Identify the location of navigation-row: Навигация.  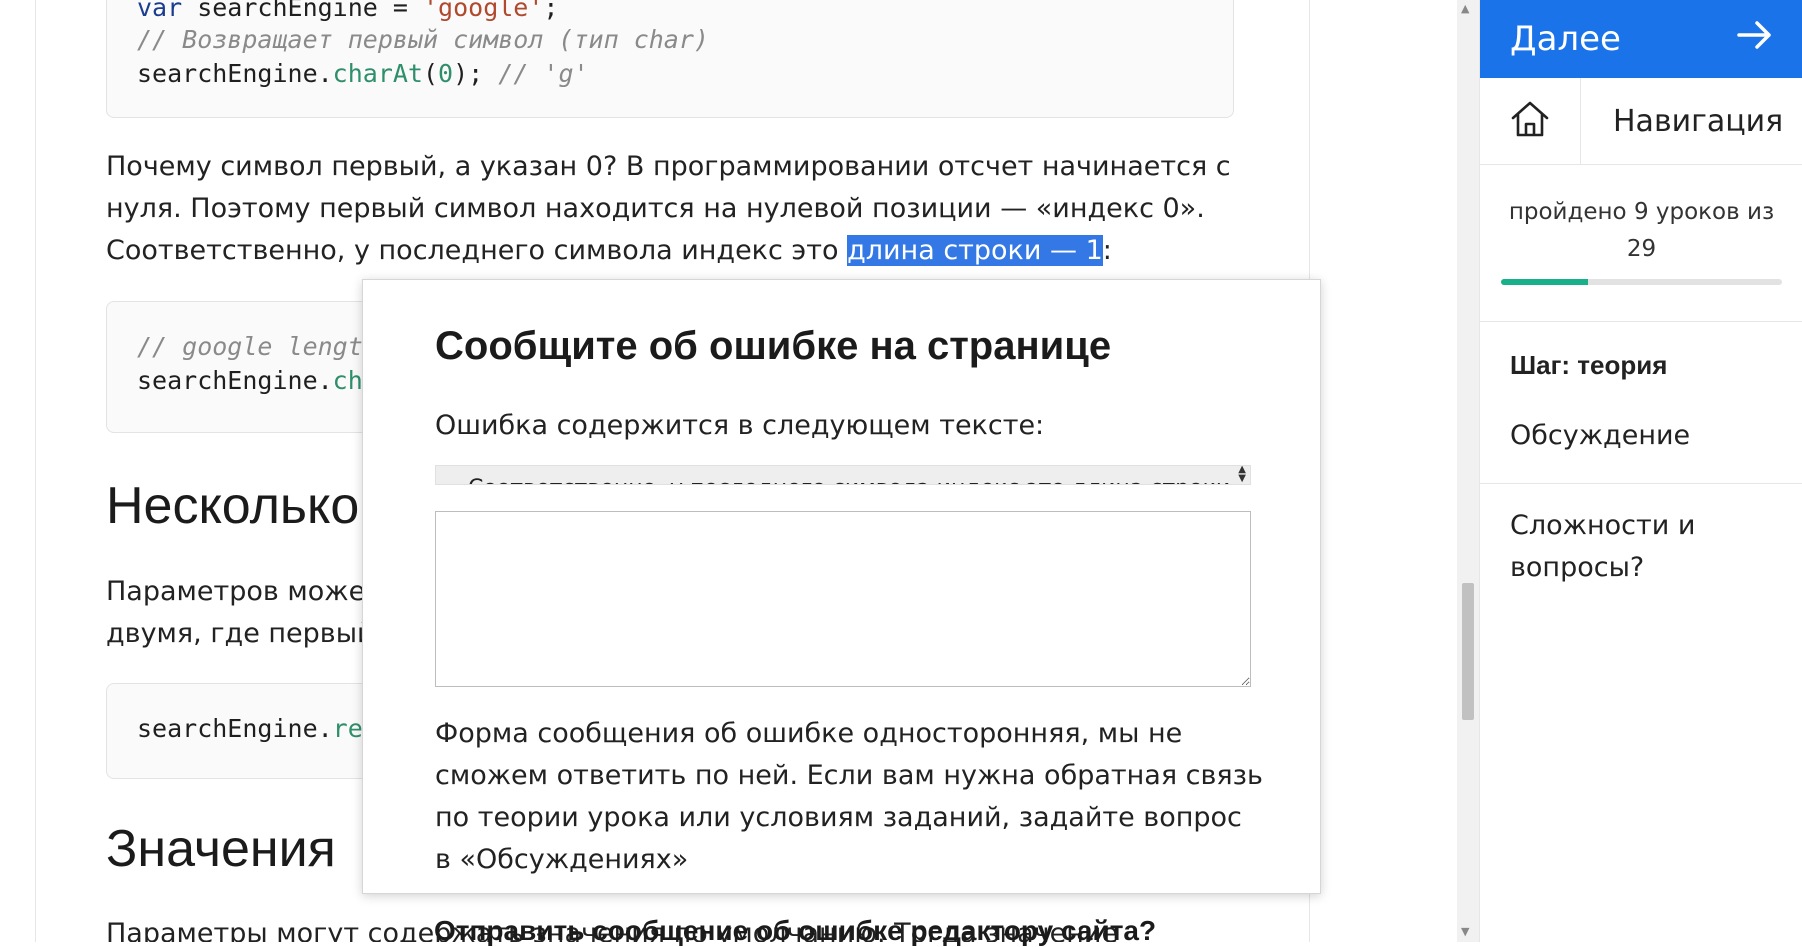
(1641, 121).